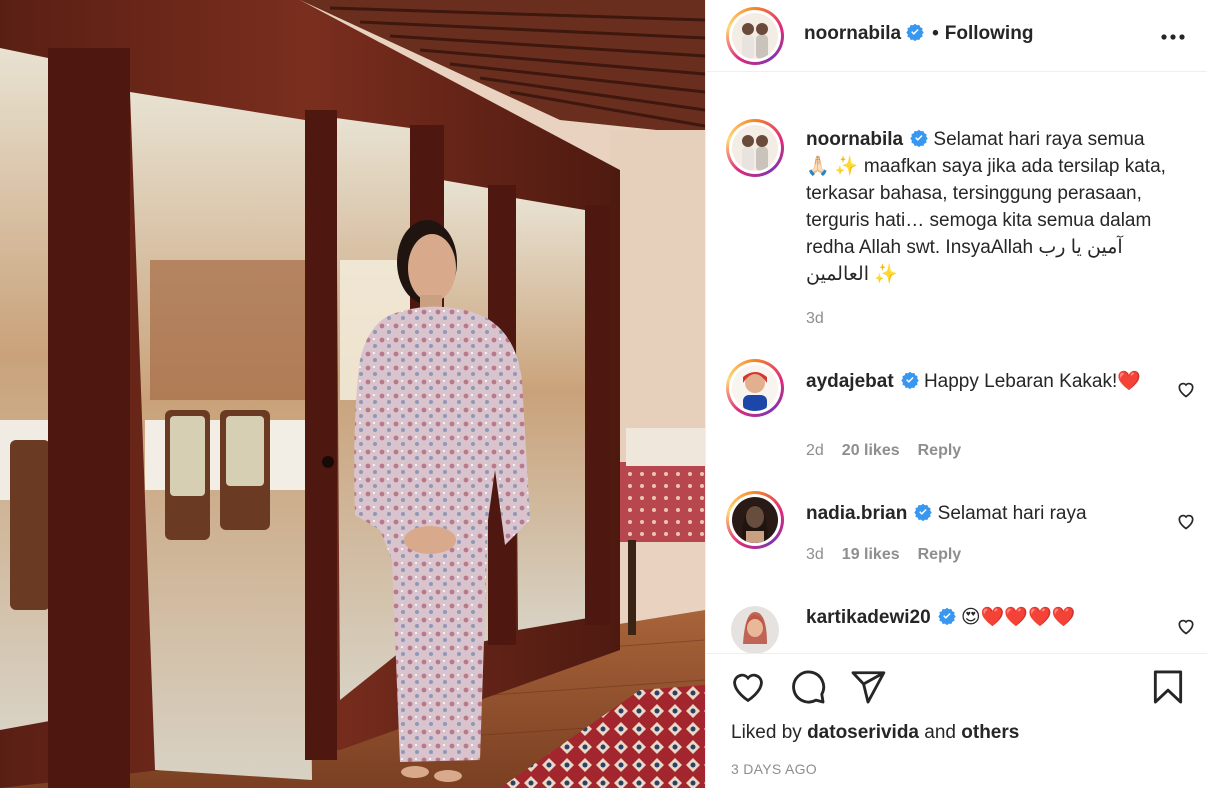 The width and height of the screenshot is (1207, 788). What do you see at coordinates (1168, 687) in the screenshot?
I see `save-bookmark-icon` at bounding box center [1168, 687].